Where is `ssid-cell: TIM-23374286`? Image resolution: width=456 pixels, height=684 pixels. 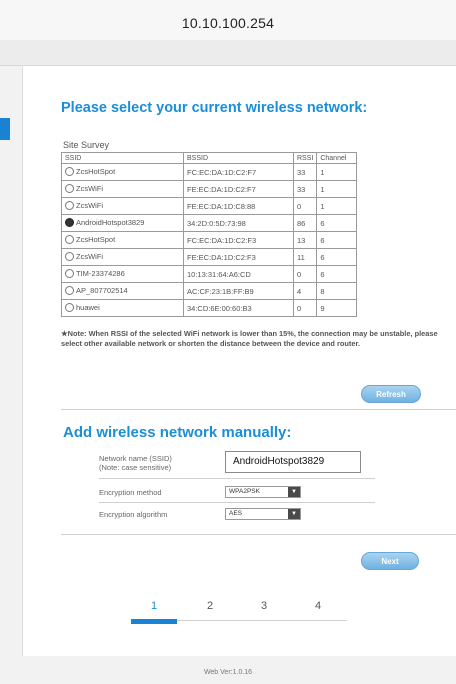 ssid-cell: TIM-23374286 is located at coordinates (122, 274).